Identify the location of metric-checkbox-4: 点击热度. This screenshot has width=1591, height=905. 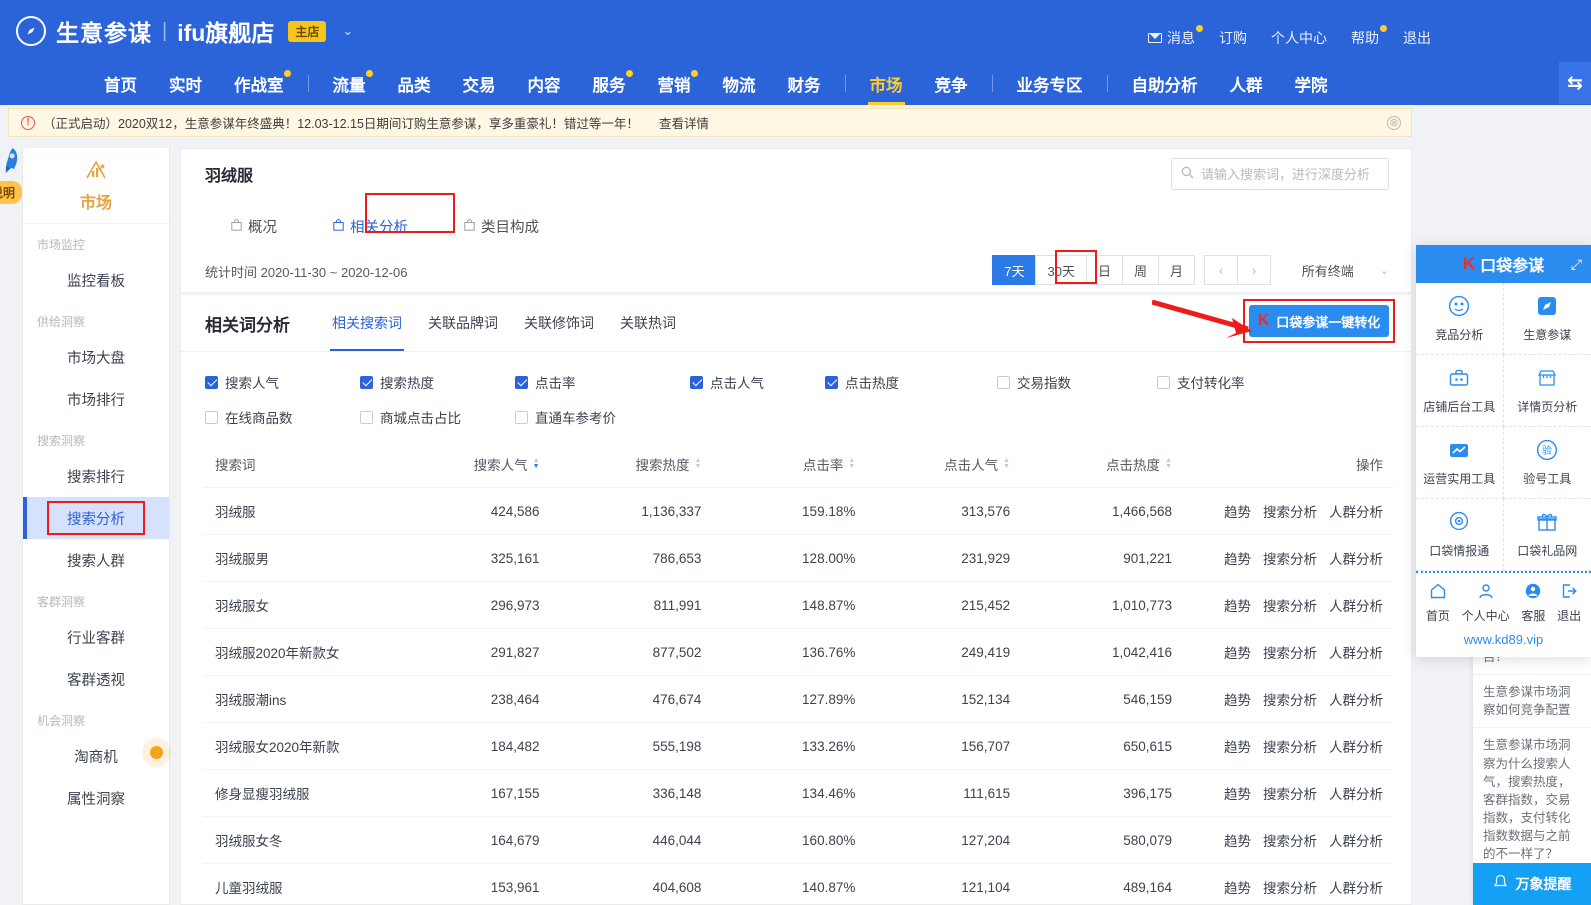
(911, 382).